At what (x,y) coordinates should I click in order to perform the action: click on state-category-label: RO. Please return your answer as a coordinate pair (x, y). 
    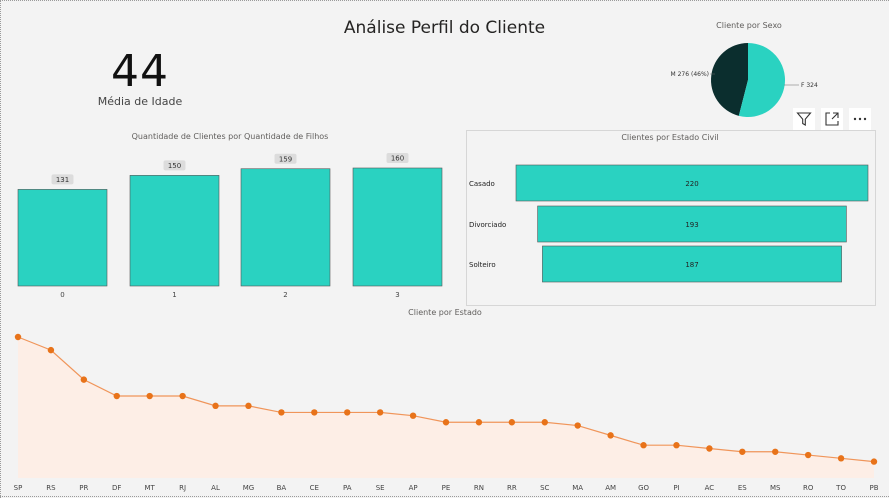
    Looking at the image, I should click on (808, 488).